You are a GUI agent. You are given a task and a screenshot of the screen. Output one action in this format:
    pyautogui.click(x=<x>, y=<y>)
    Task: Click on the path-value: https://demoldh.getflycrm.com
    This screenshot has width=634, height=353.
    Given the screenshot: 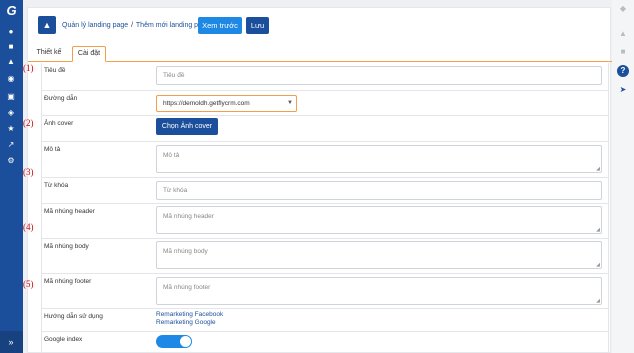 What is the action you would take?
    pyautogui.click(x=206, y=103)
    